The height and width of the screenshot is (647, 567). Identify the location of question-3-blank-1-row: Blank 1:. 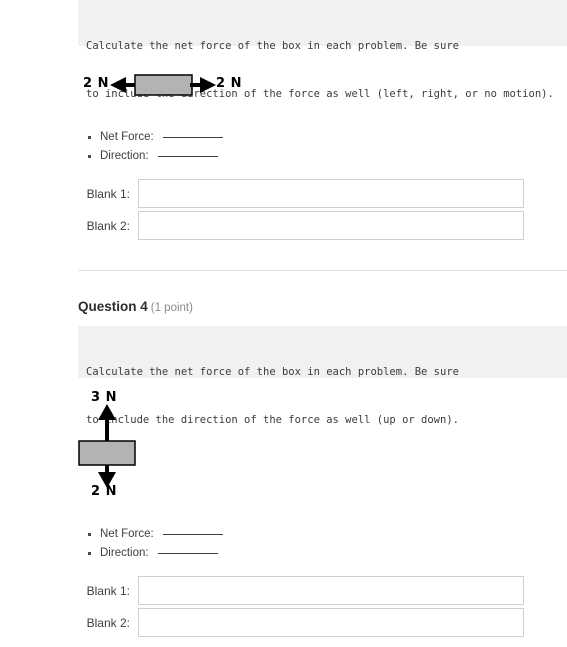
(301, 193).